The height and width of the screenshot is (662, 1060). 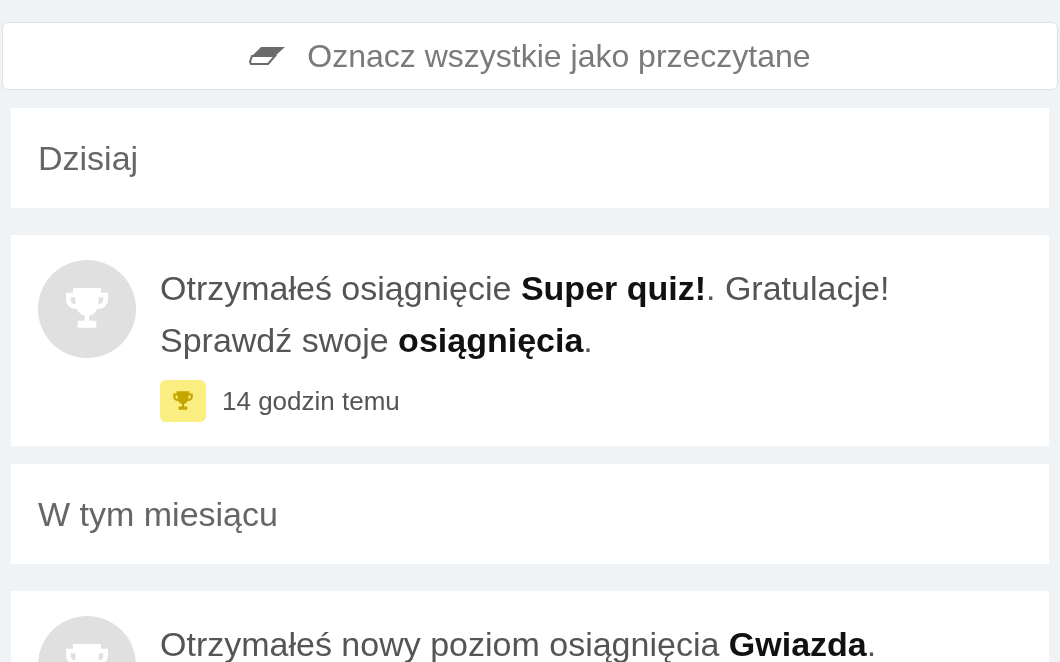 What do you see at coordinates (158, 514) in the screenshot?
I see `section-title: W tym miesiącu` at bounding box center [158, 514].